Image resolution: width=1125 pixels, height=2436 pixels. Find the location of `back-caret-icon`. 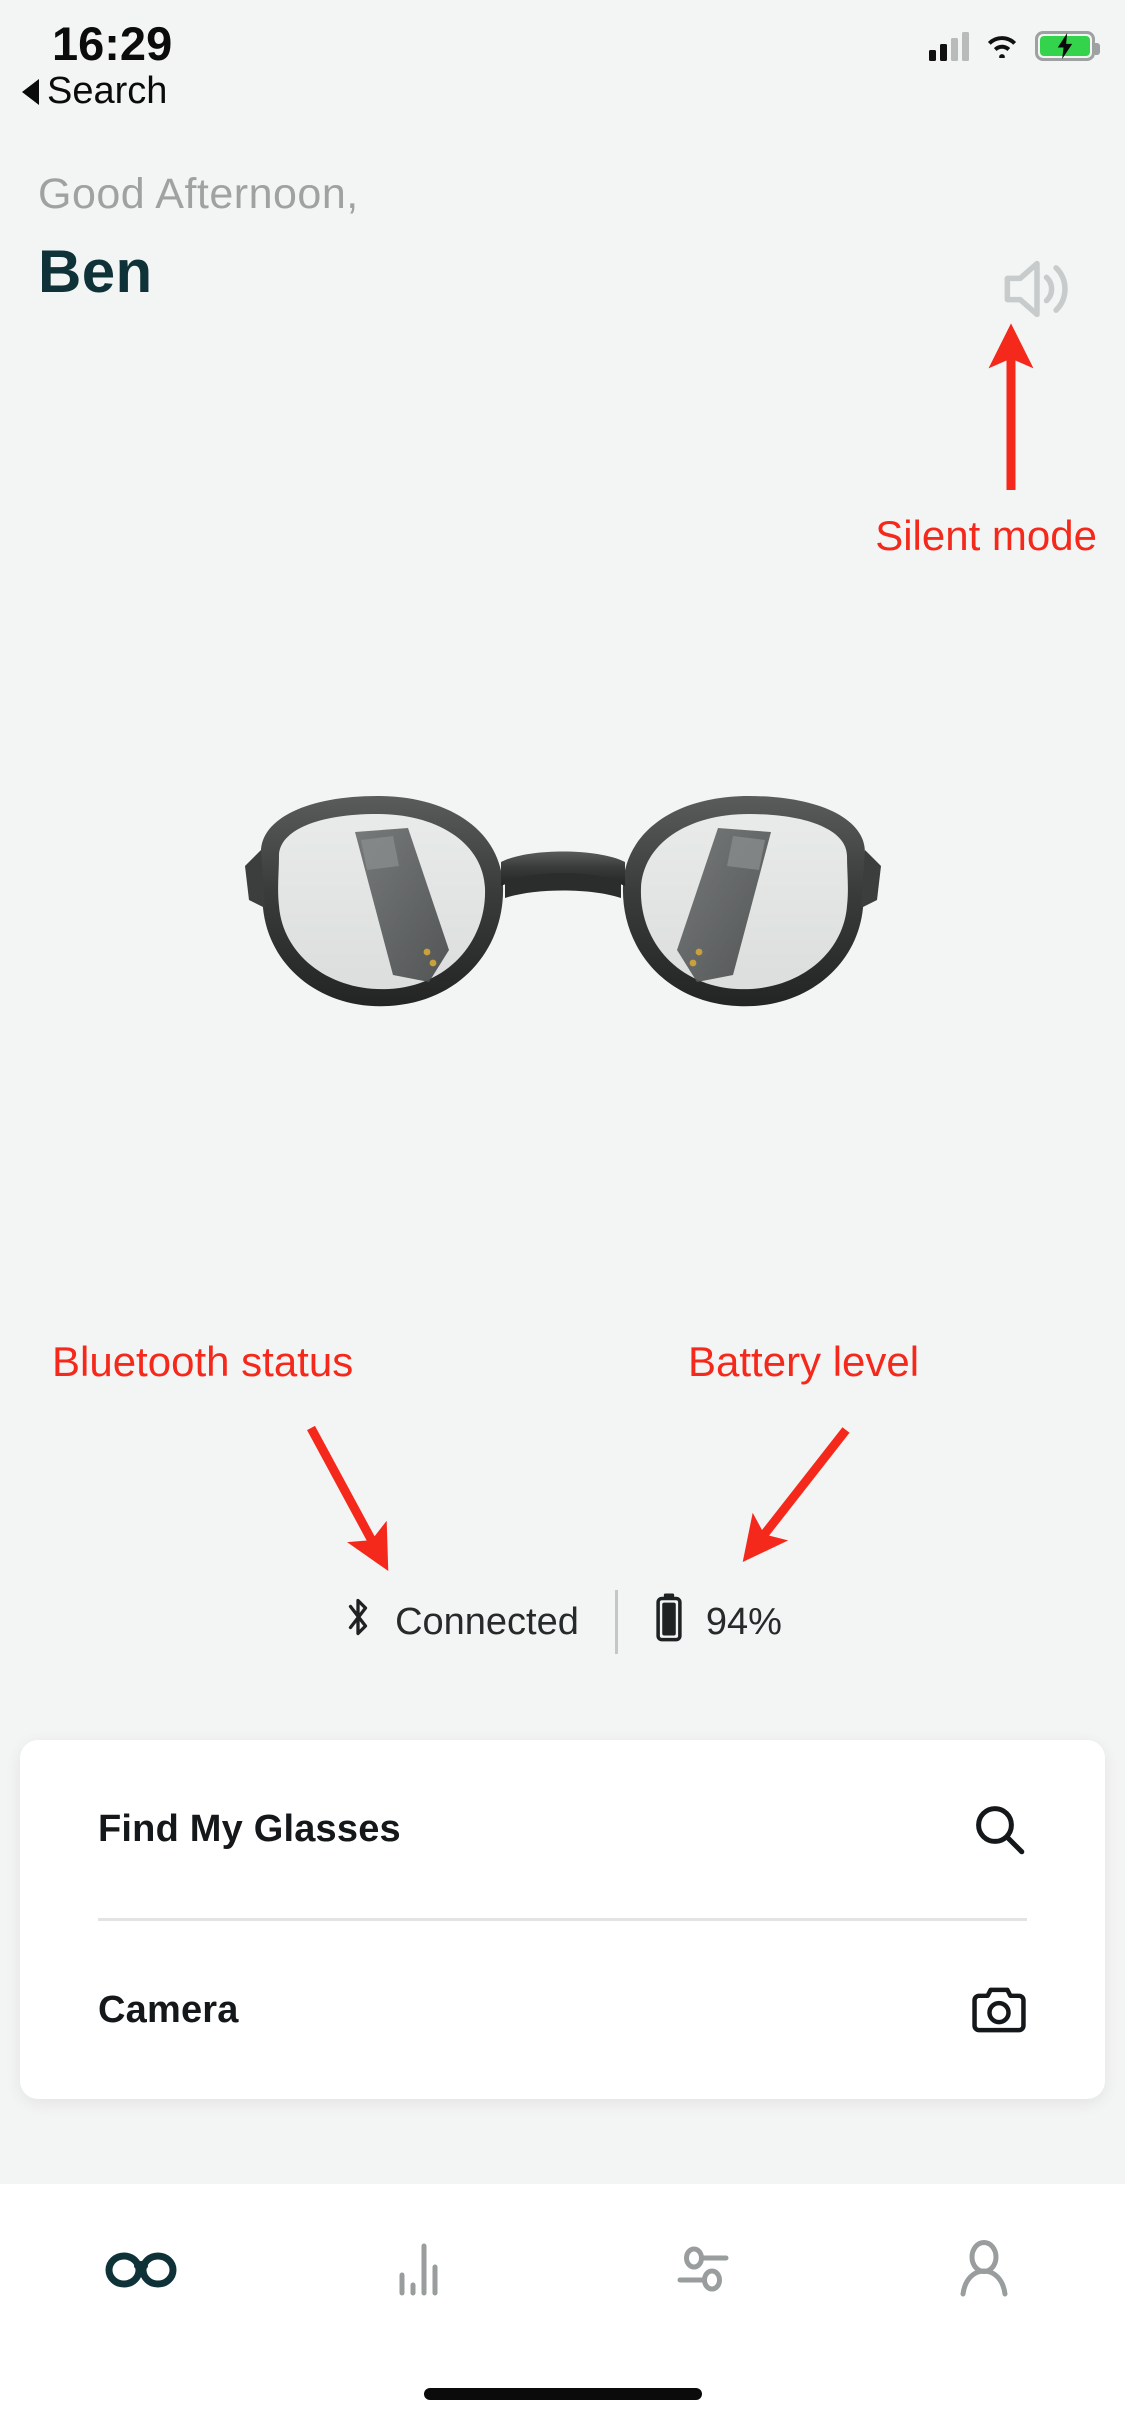

back-caret-icon is located at coordinates (30, 91).